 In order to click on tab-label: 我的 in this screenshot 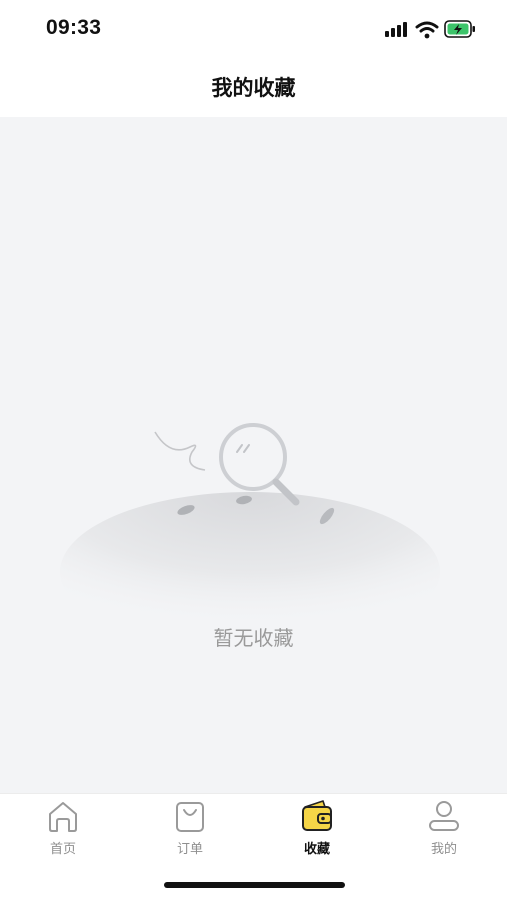, I will do `click(443, 849)`.